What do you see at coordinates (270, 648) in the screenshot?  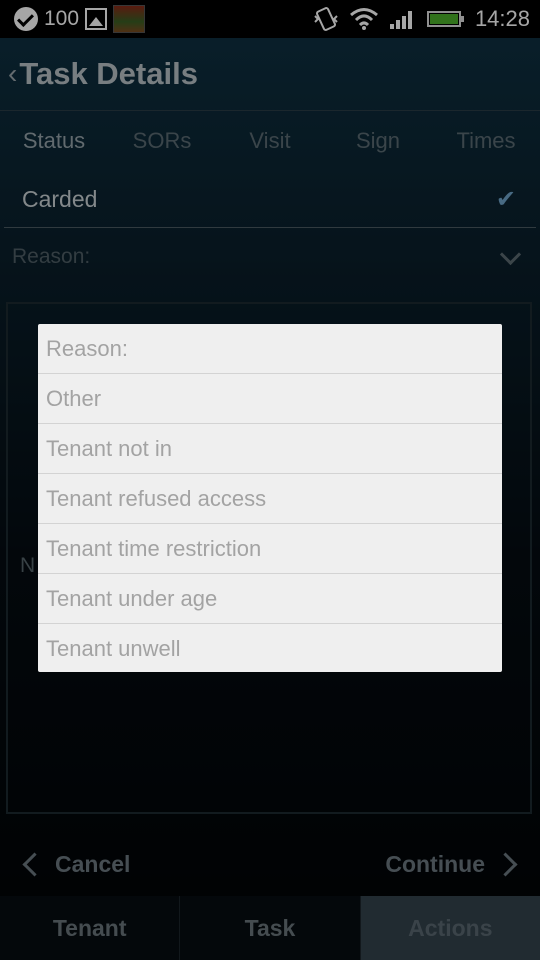 I see `dialog-option-tenant-unwell: Tenant unwell` at bounding box center [270, 648].